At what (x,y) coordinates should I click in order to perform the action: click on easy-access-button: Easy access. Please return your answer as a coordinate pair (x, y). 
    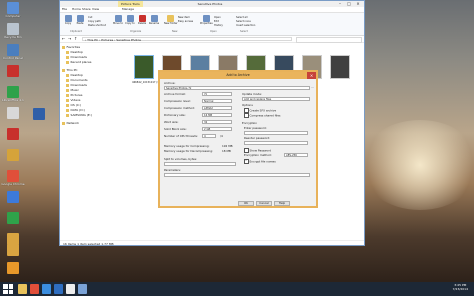
    Looking at the image, I should click on (185, 21).